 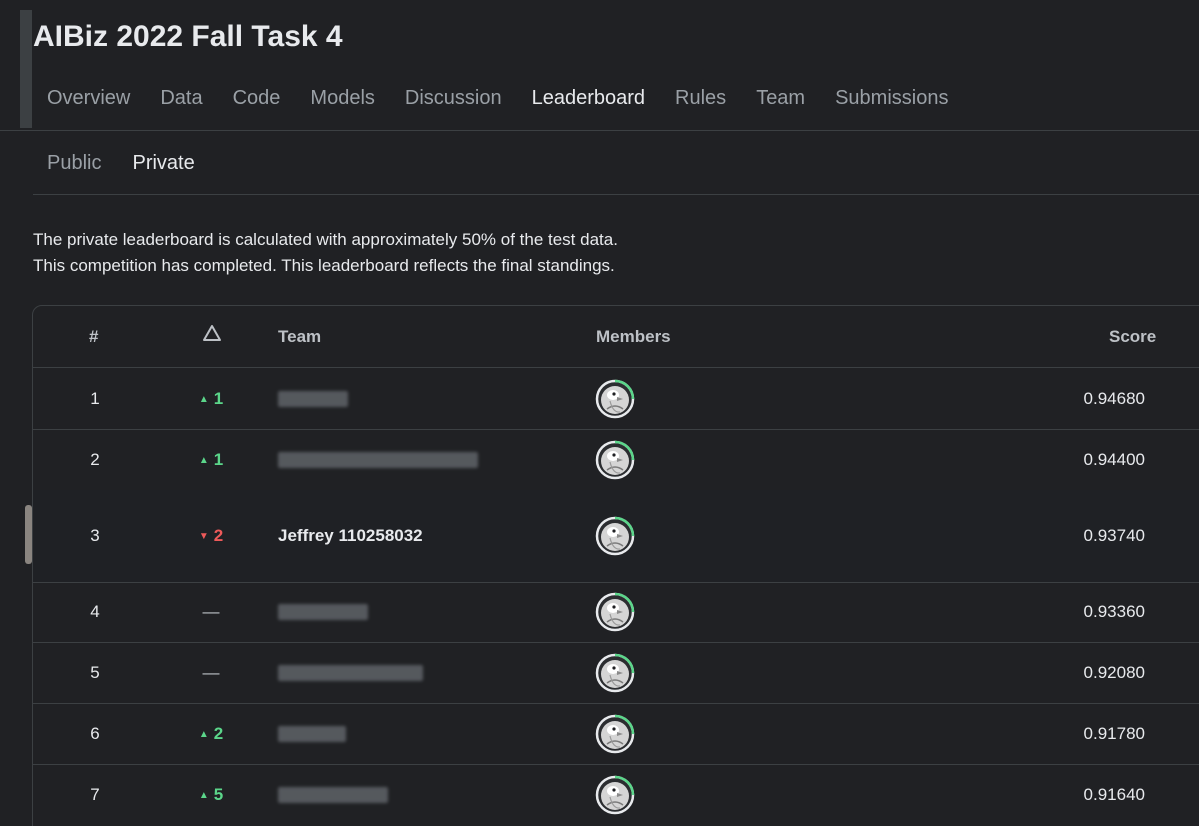 I want to click on arrow-down-icon: ▼, so click(x=203, y=536).